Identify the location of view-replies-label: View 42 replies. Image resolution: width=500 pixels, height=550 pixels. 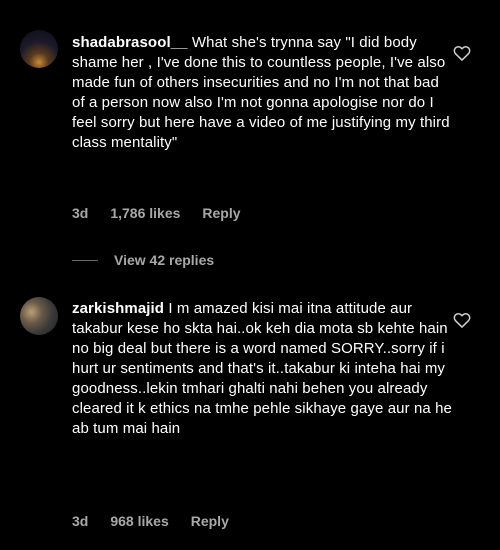
(164, 260).